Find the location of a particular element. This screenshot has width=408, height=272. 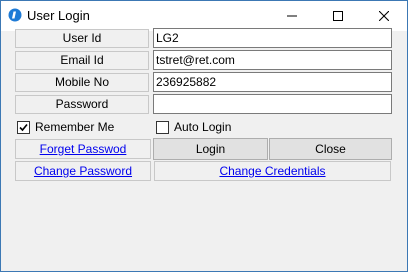

forget-password-link: Forget Passwod is located at coordinates (83, 149).